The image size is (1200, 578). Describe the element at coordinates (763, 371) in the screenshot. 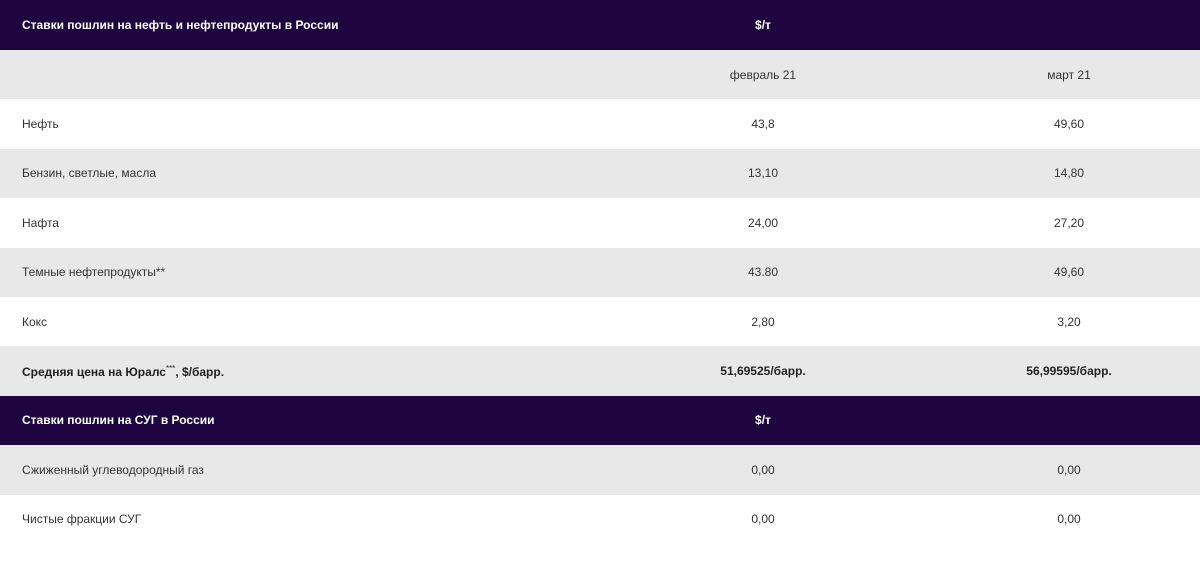

I see `urals-price-feb: 51,69525/барр.` at that location.